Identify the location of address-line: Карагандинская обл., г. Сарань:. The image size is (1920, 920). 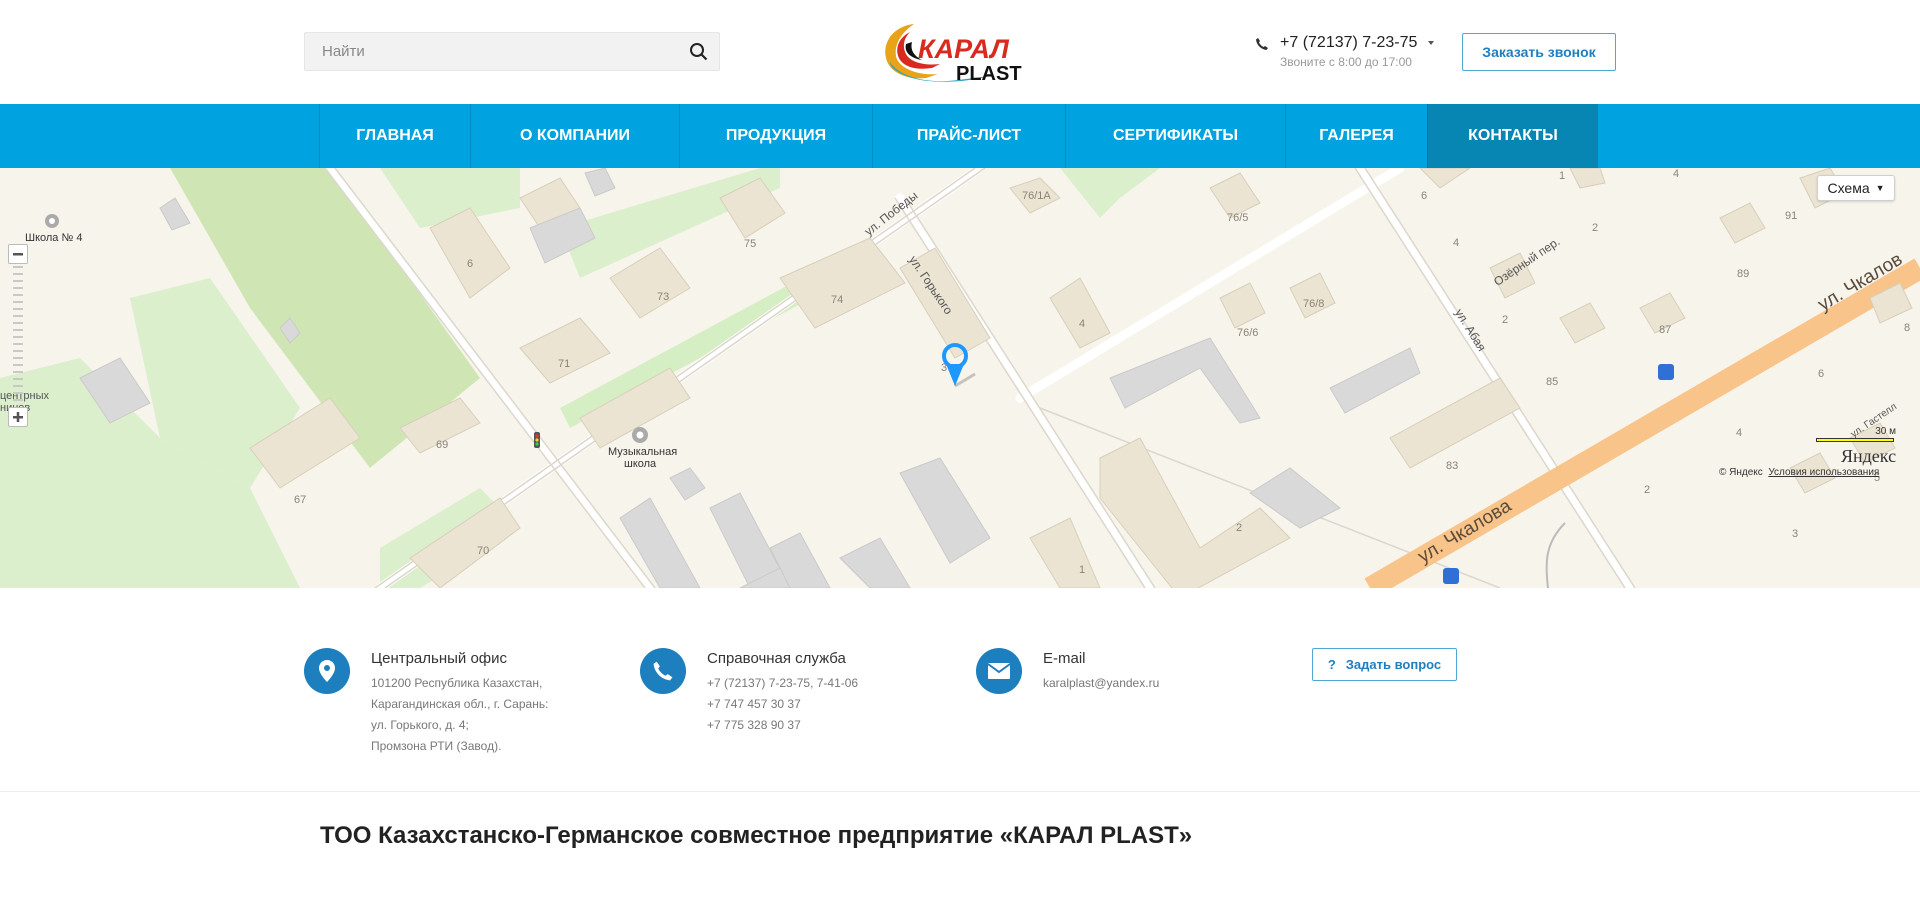
(460, 704).